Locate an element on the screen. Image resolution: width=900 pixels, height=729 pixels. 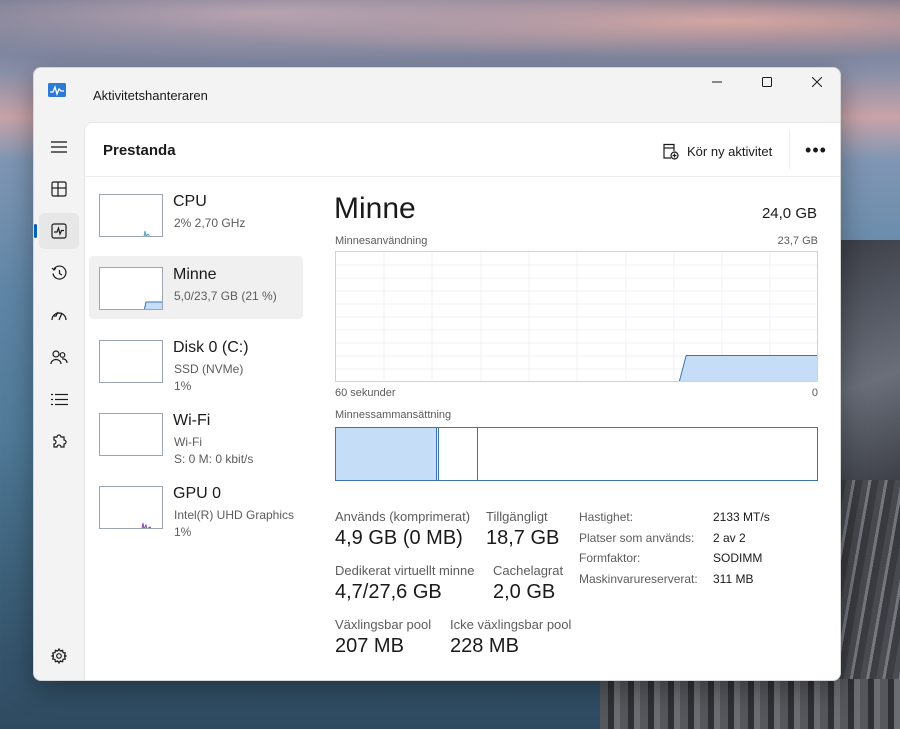
minimize-button is located at coordinates (717, 82).